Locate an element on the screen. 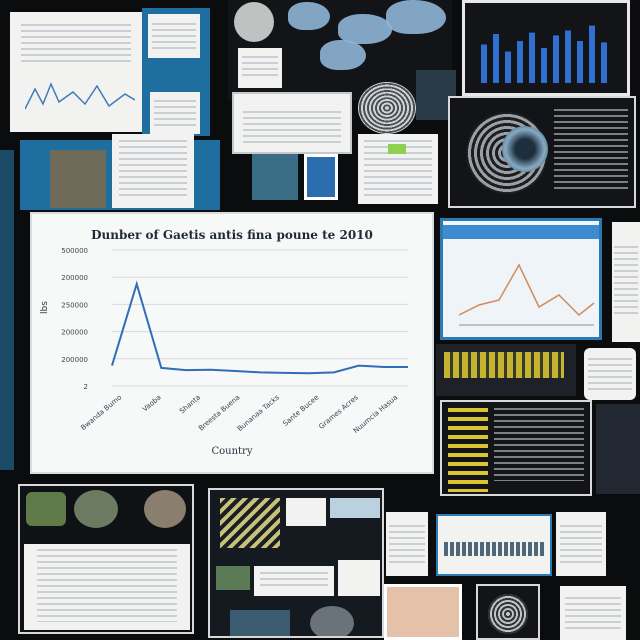 This screenshot has width=640, height=640. top-middle-table-panel is located at coordinates (292, 123).